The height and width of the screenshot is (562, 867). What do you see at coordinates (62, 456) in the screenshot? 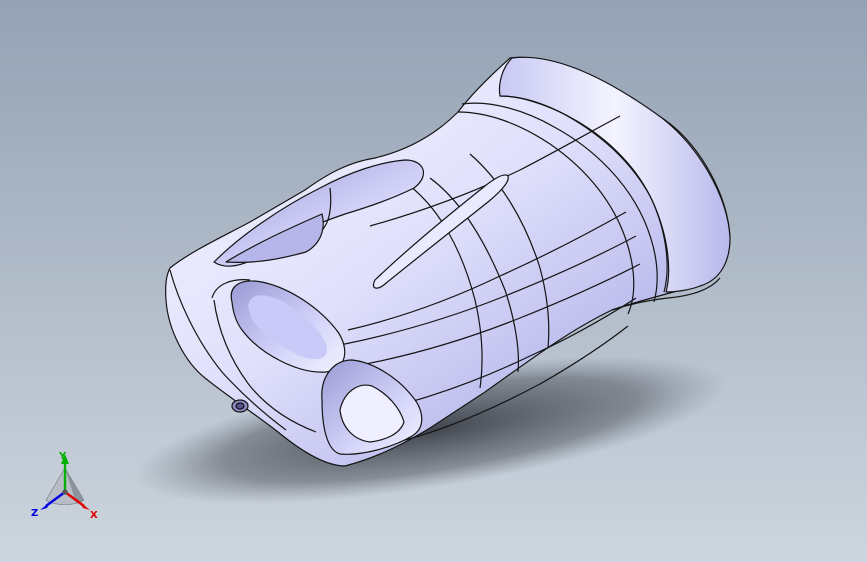
I see `y-axis-label: Y` at bounding box center [62, 456].